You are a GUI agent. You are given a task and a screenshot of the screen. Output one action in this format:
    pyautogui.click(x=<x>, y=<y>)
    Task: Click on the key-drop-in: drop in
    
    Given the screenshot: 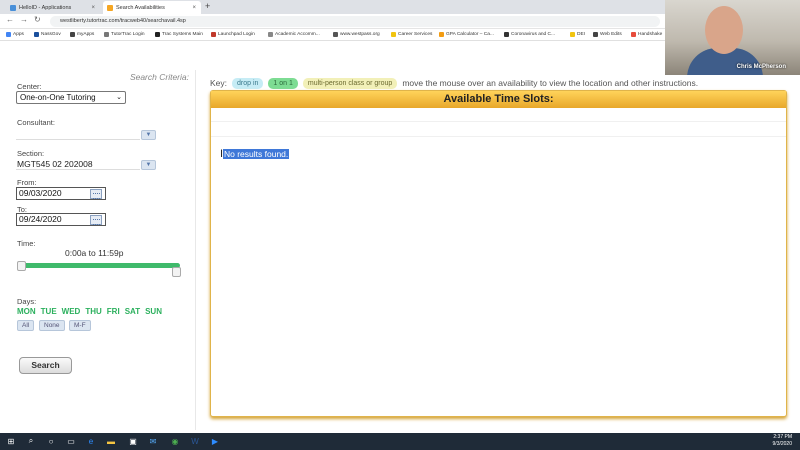 What is the action you would take?
    pyautogui.click(x=248, y=83)
    